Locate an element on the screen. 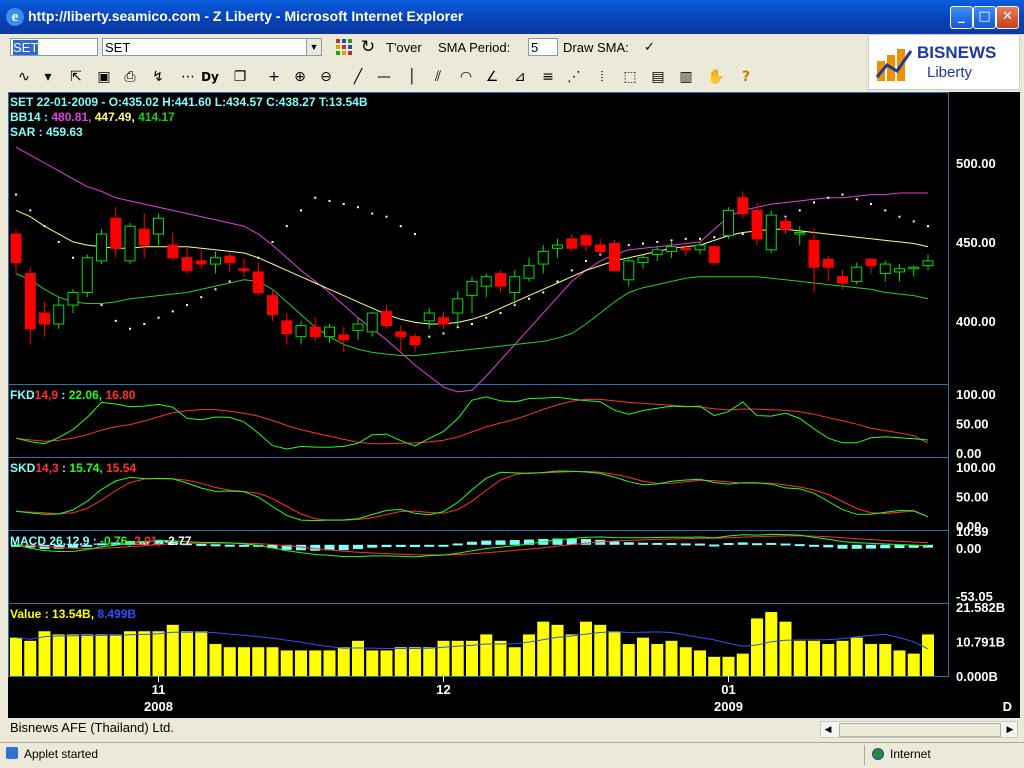 Image resolution: width=1024 pixels, height=768 pixels. speed-line-icon: ⊿ is located at coordinates (520, 77).